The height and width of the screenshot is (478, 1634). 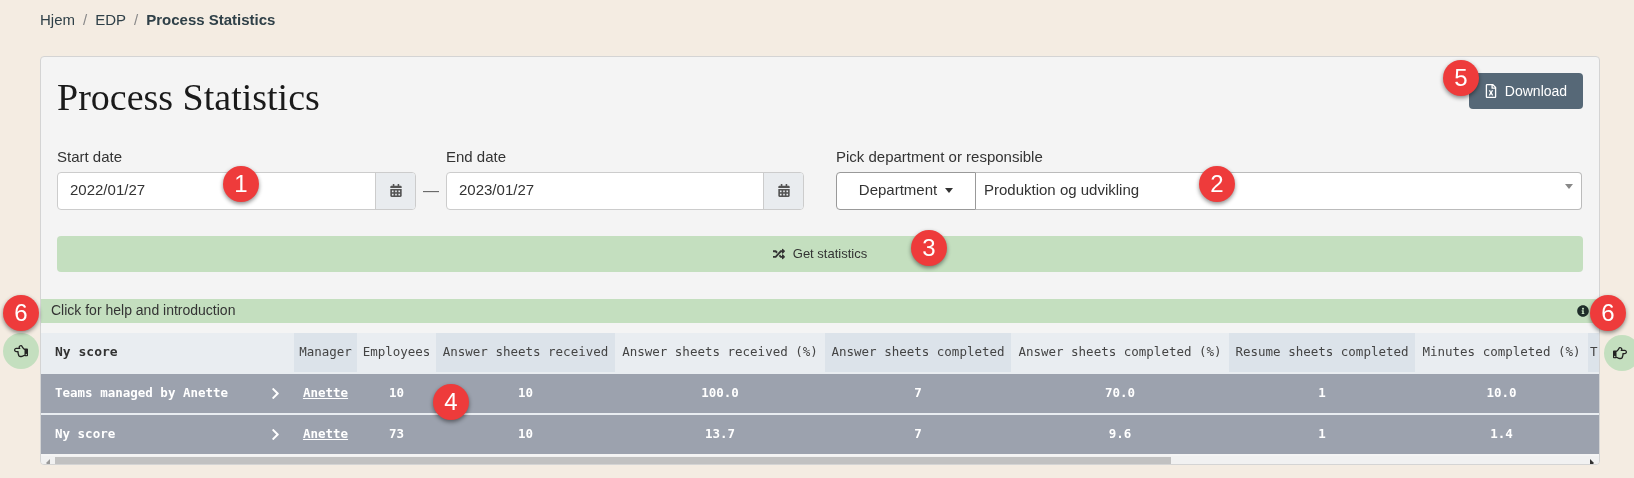 I want to click on column-header: Resume sheets completed, so click(x=1322, y=352).